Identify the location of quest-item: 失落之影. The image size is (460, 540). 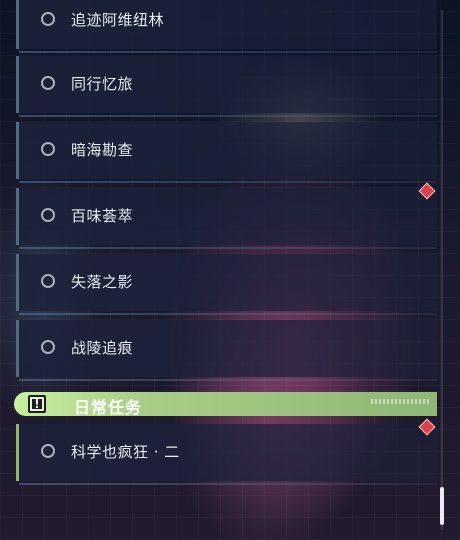
(226, 284).